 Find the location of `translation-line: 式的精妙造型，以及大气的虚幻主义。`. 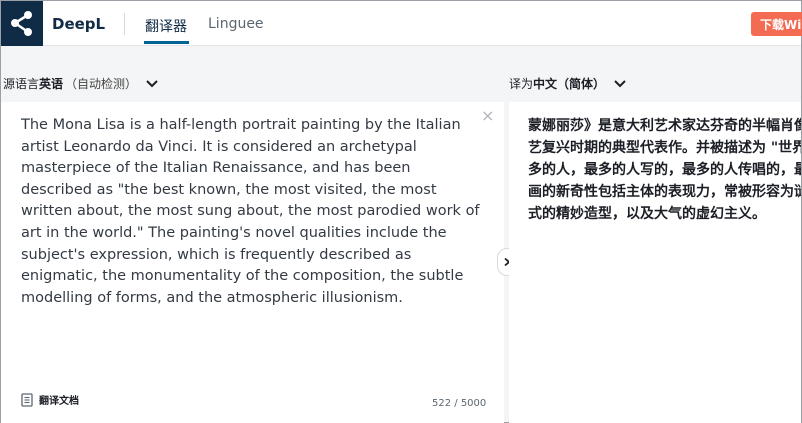

translation-line: 式的精妙造型，以及大气的虚幻主义。 is located at coordinates (647, 214).